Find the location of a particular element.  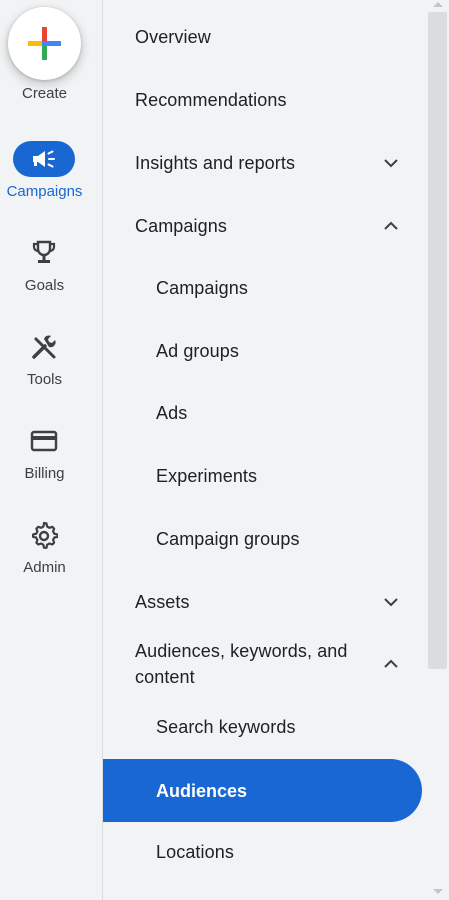

nav-item-label: Audiences, keywords, and is located at coordinates (241, 651).